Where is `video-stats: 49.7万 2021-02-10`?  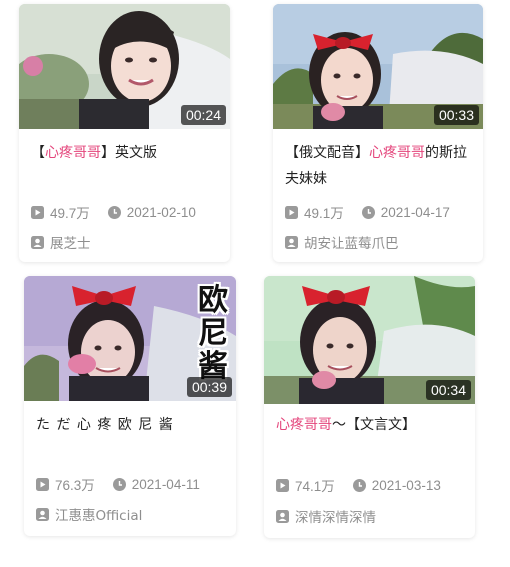
video-stats: 49.7万 2021-02-10 is located at coordinates (127, 212).